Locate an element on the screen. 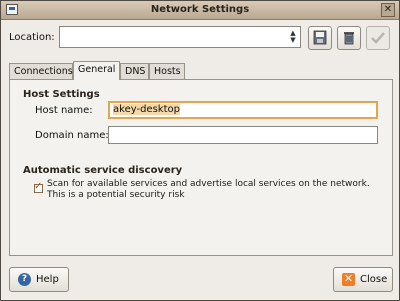 The width and height of the screenshot is (400, 301). help-button: ? Help is located at coordinates (39, 279).